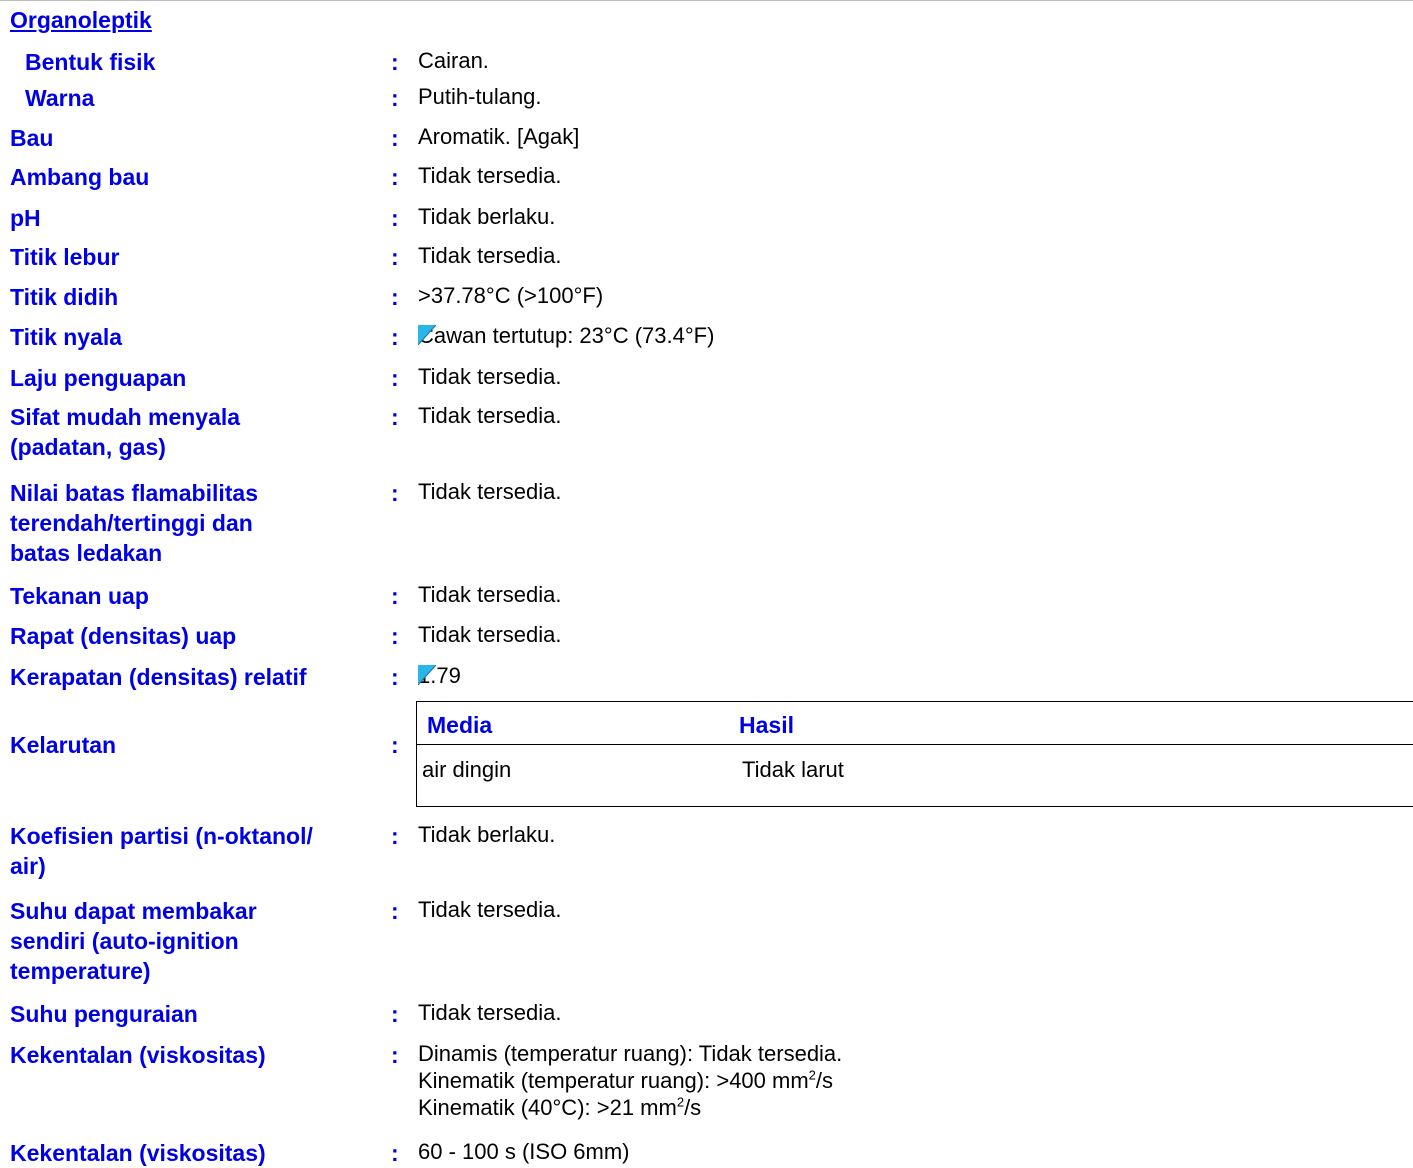 This screenshot has height=1168, width=1413. Describe the element at coordinates (86, 553) in the screenshot. I see `property-label-line: batas ledakan` at that location.